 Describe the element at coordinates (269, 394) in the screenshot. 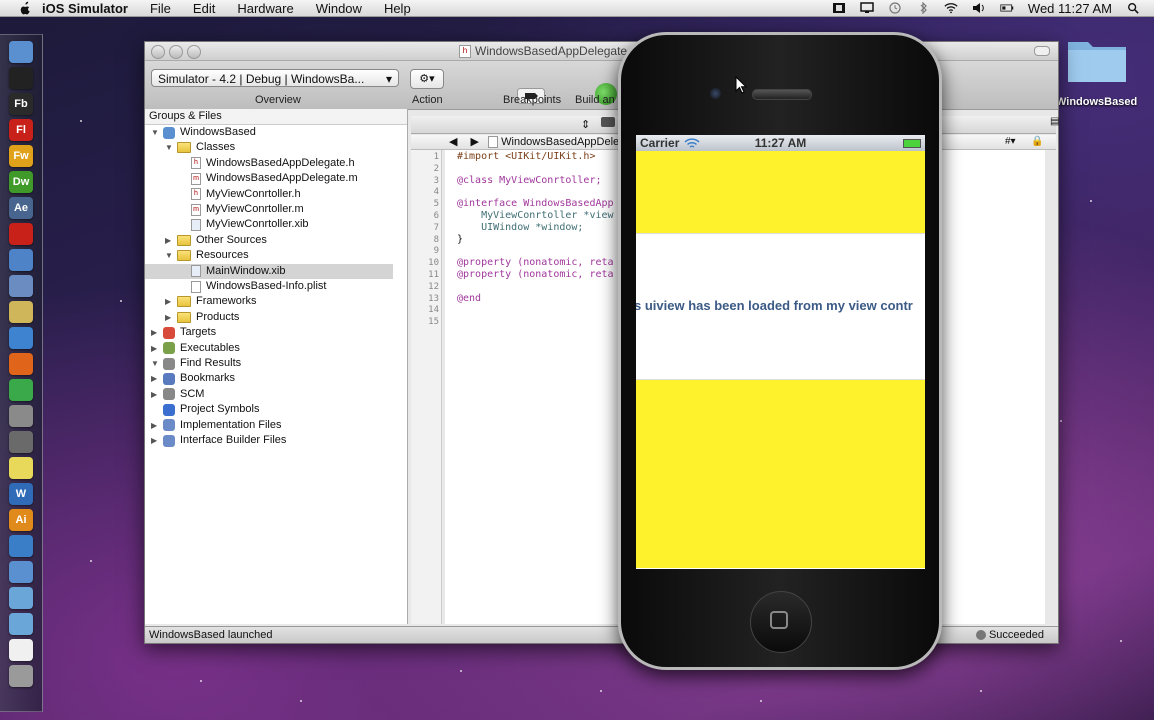

I see `tree-item: ▶ SCM` at that location.